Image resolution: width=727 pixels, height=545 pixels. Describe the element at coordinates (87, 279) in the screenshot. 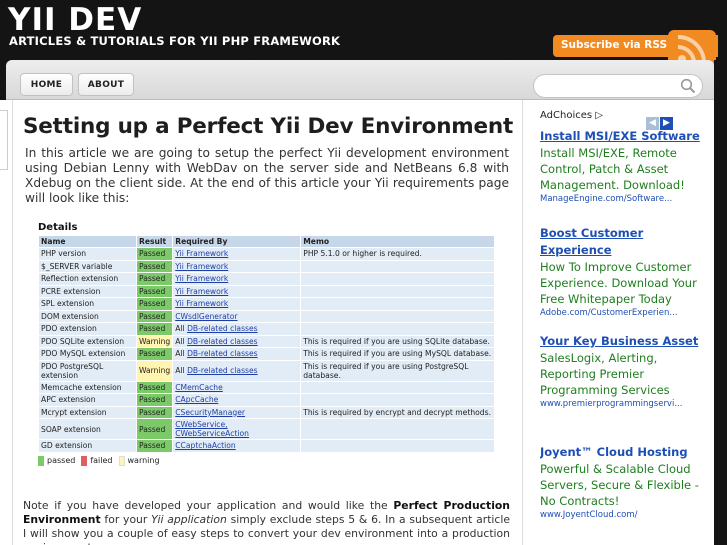

I see `cell-name: Reflection extension` at that location.